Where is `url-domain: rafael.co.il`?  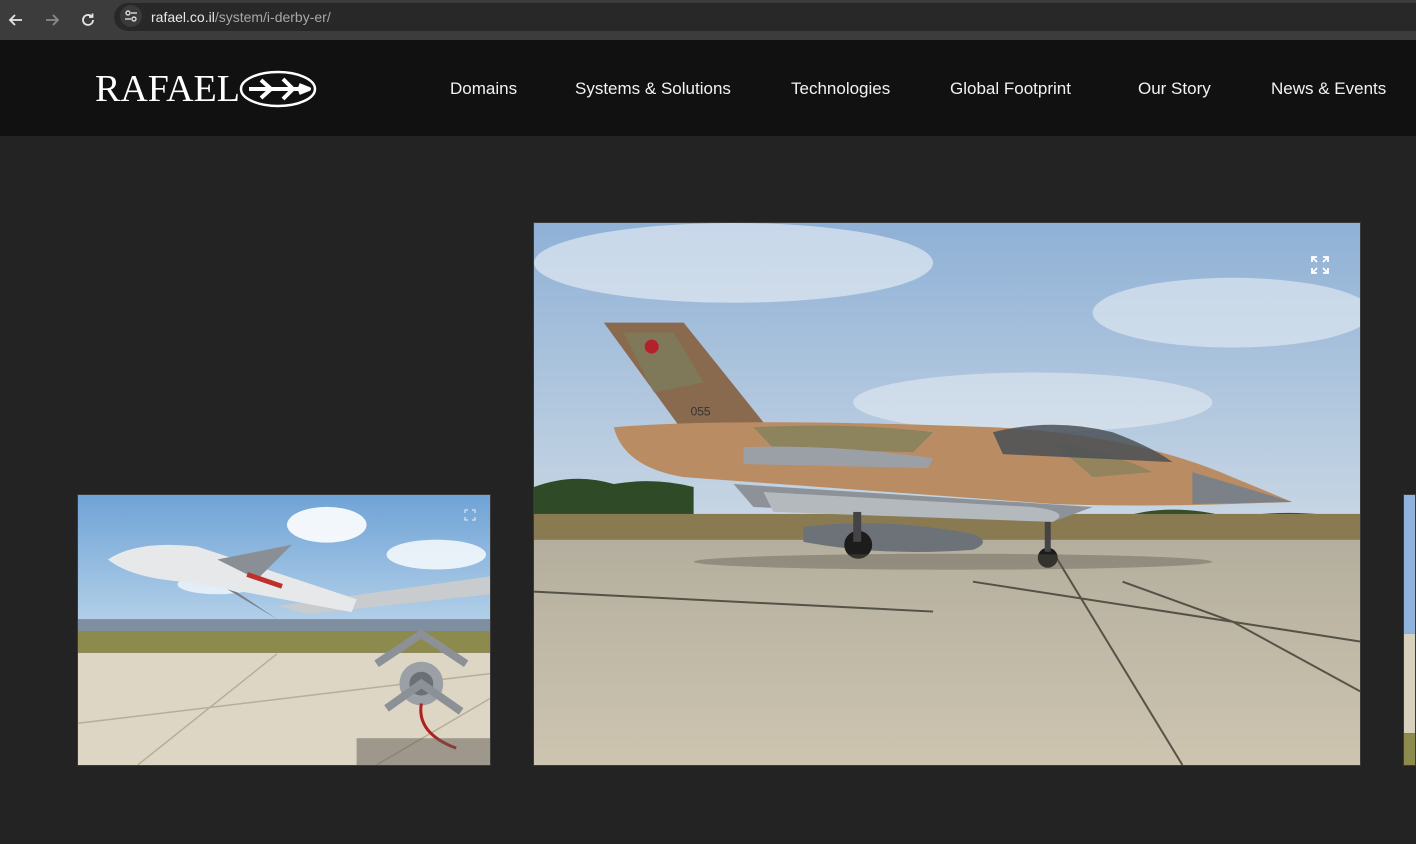
url-domain: rafael.co.il is located at coordinates (183, 17).